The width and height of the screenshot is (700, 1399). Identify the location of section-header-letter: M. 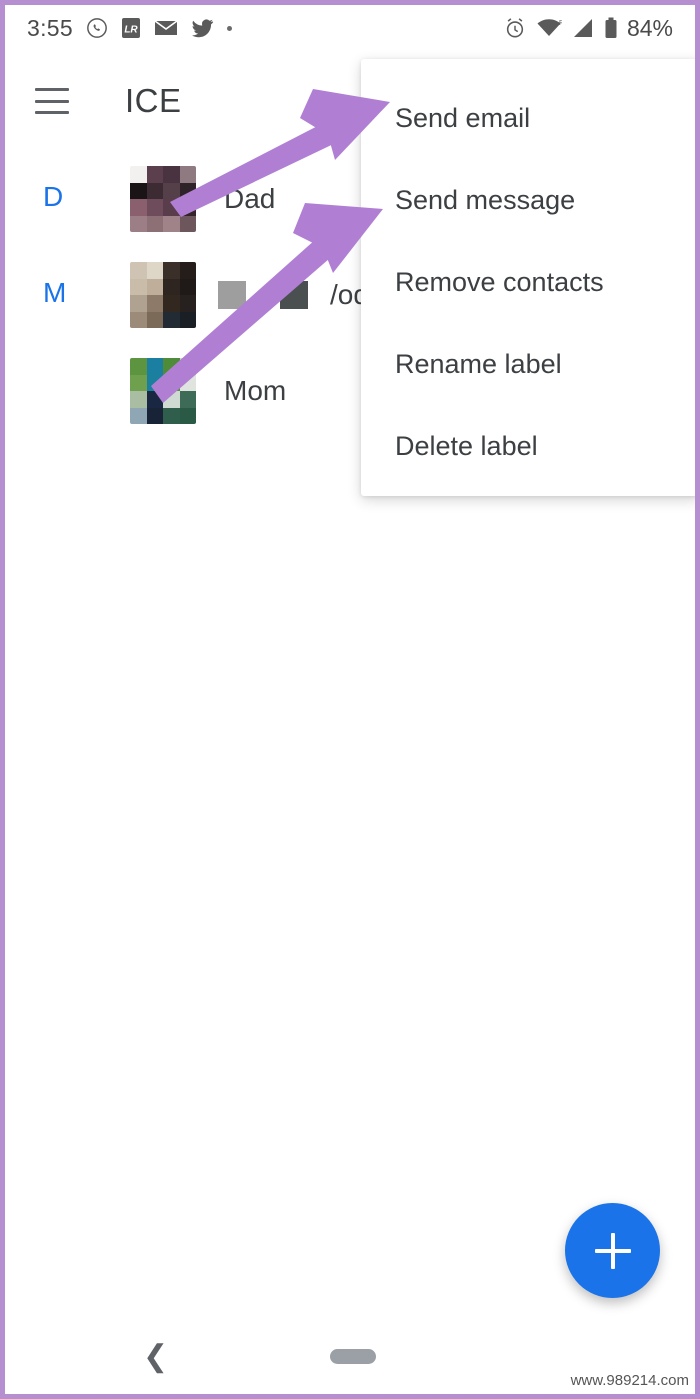
(55, 292).